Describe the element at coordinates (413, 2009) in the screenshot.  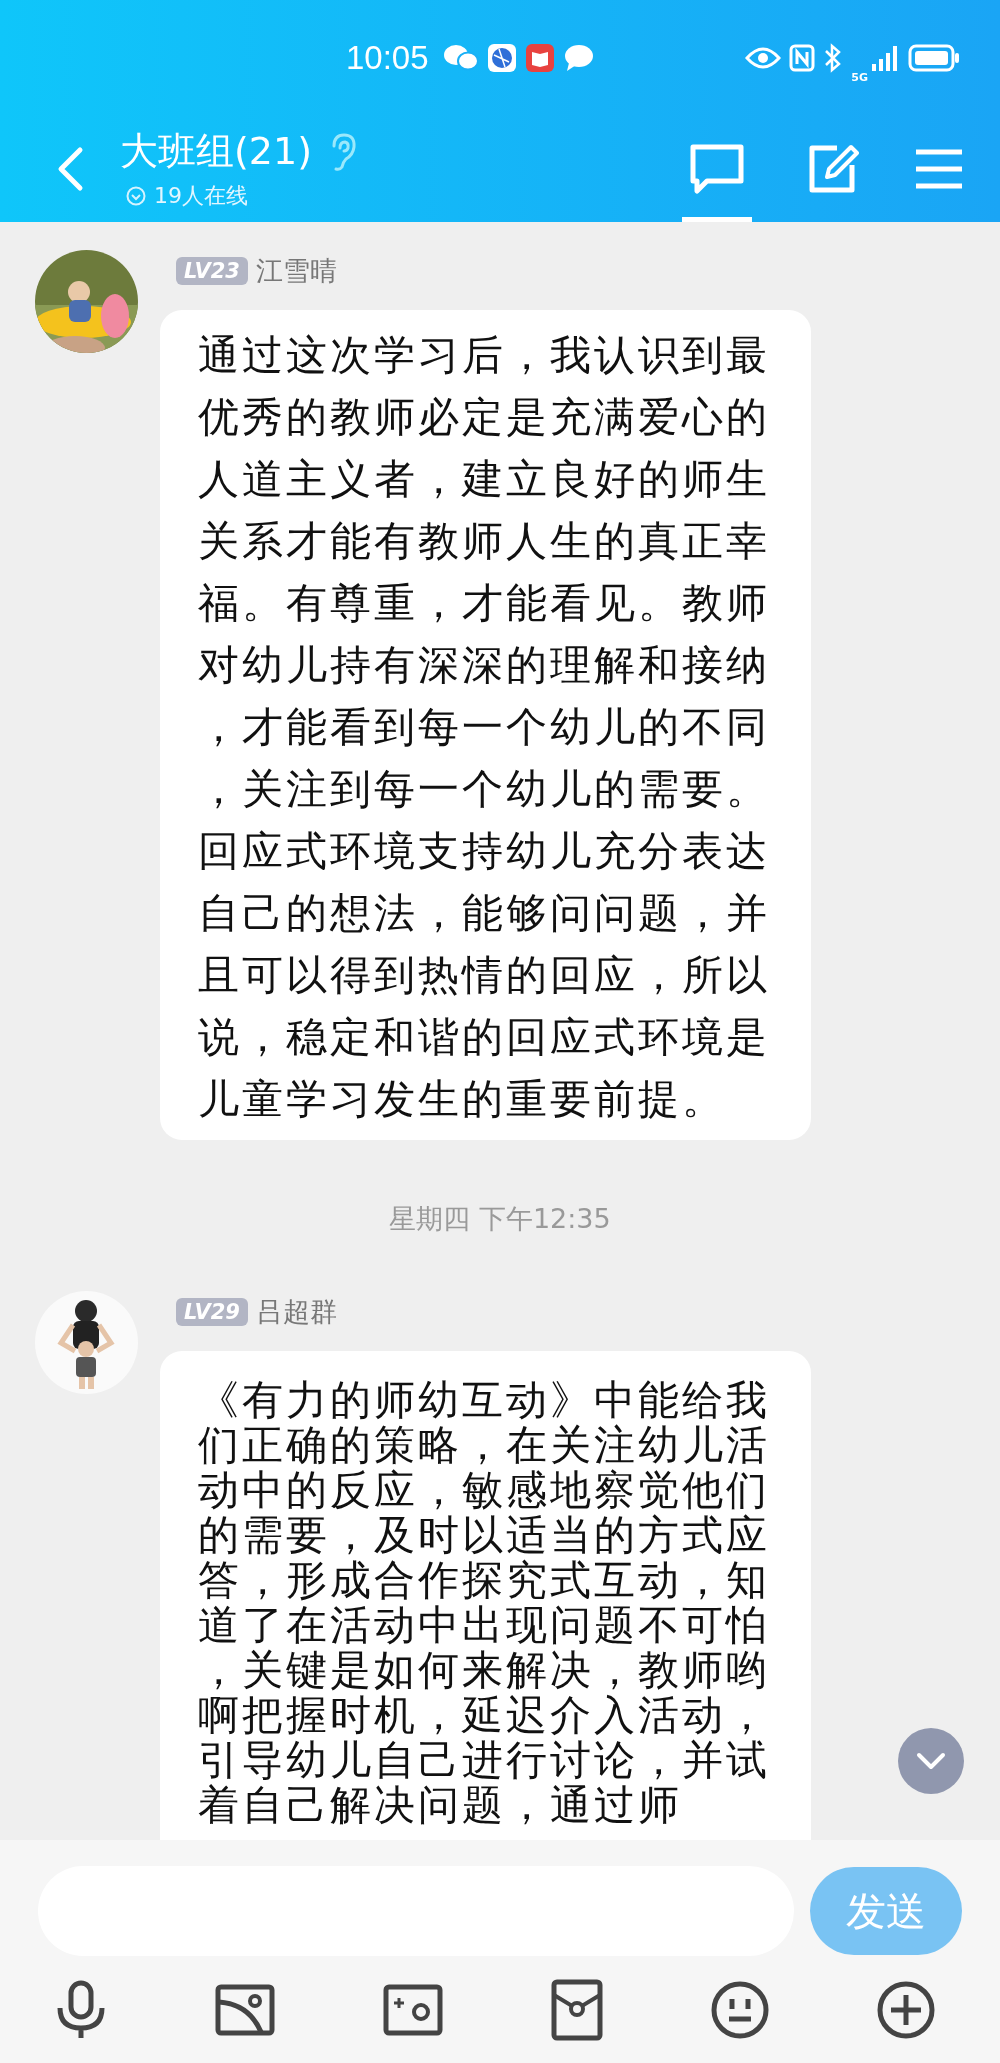
I see `camera-icon` at that location.